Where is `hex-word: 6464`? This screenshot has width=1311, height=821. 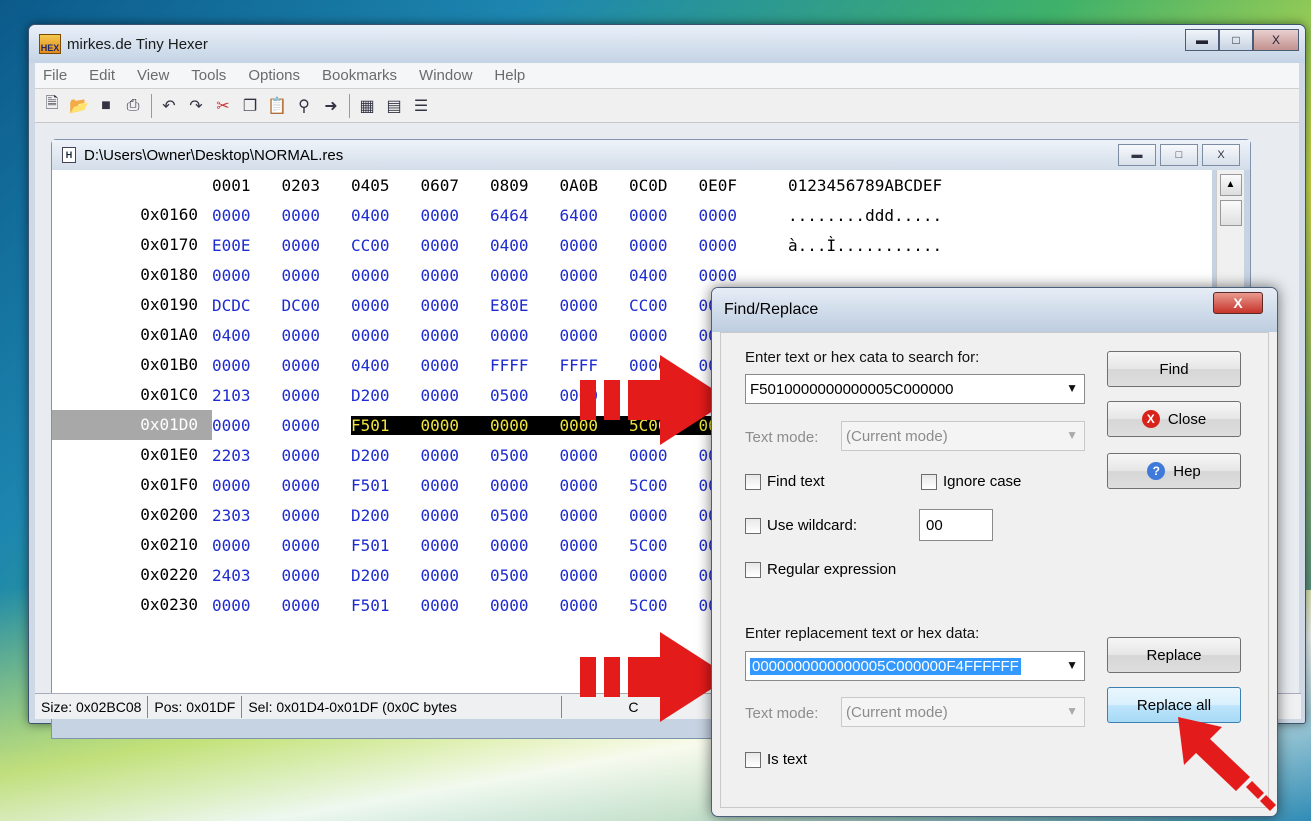 hex-word: 6464 is located at coordinates (525, 215).